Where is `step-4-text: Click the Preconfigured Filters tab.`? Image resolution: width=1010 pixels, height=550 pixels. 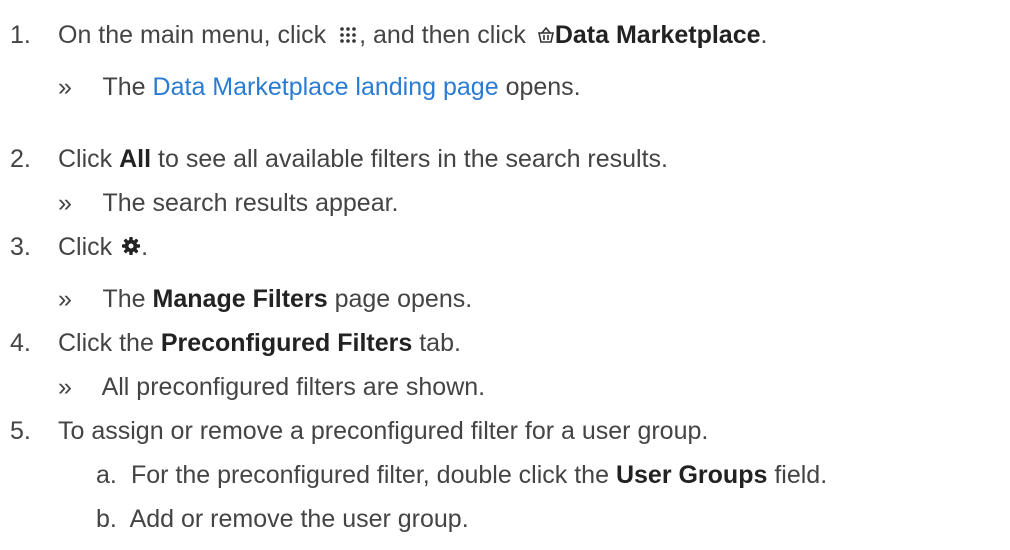 step-4-text: Click the Preconfigured Filters tab. is located at coordinates (259, 343).